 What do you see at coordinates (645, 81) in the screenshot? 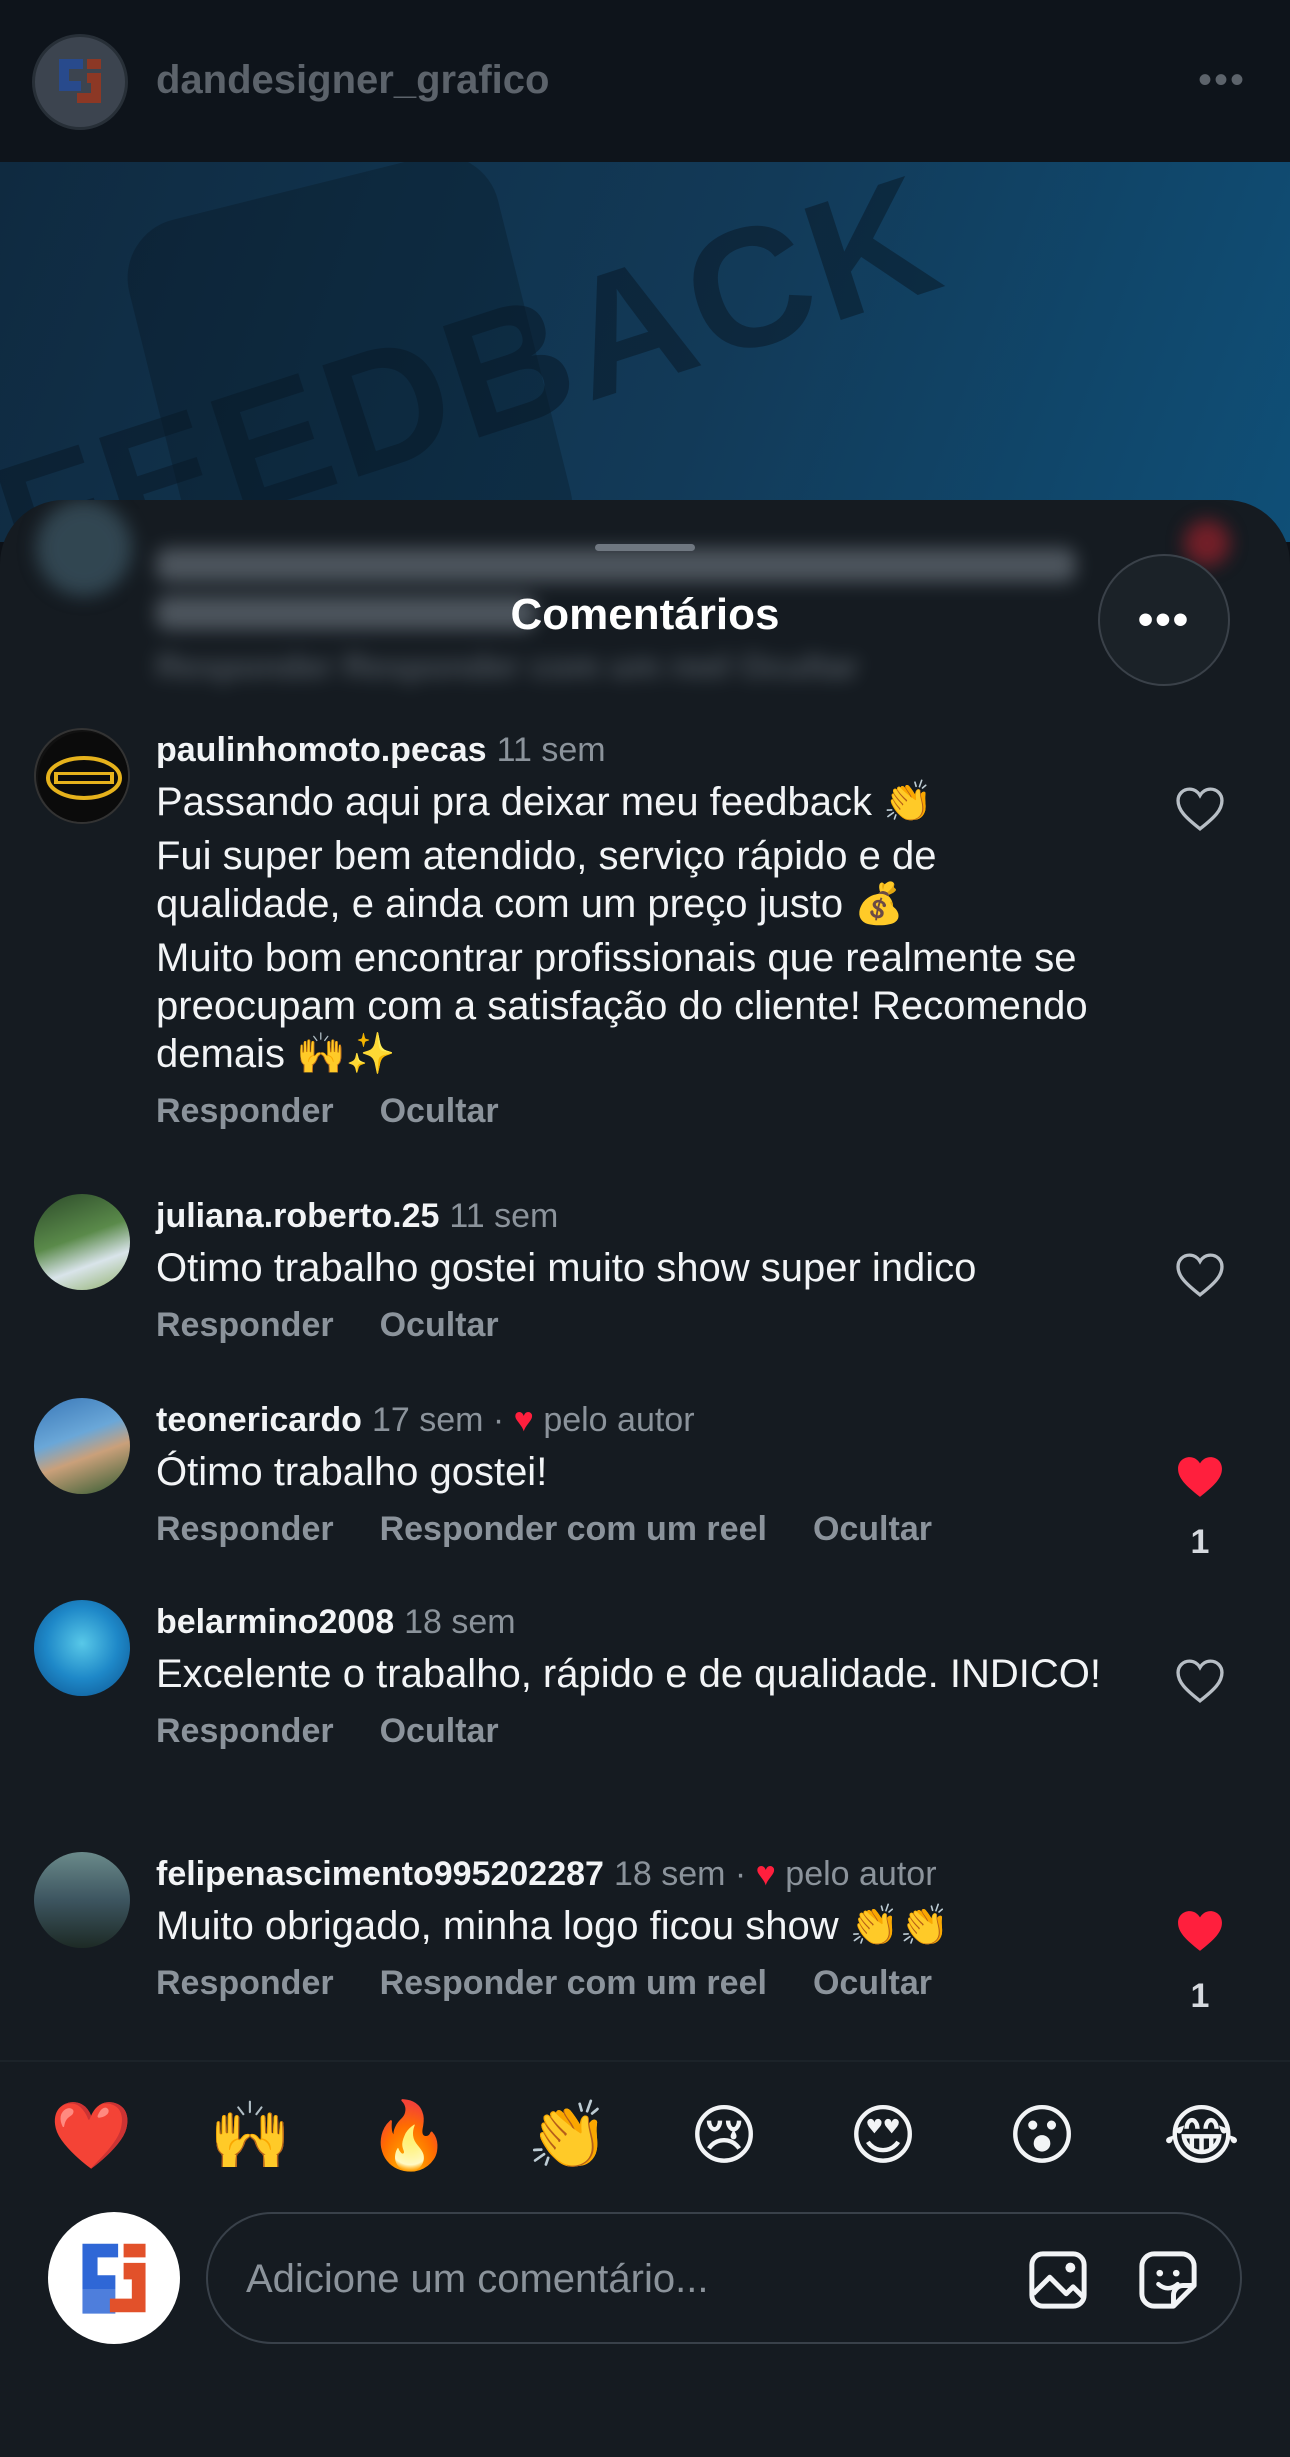
I see `post-header: dandesigner_grafico •••` at bounding box center [645, 81].